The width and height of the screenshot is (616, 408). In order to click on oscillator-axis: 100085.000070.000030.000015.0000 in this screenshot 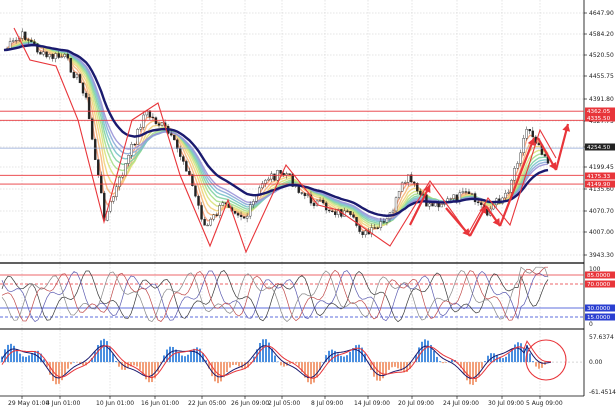, I will do `click(600, 297)`.